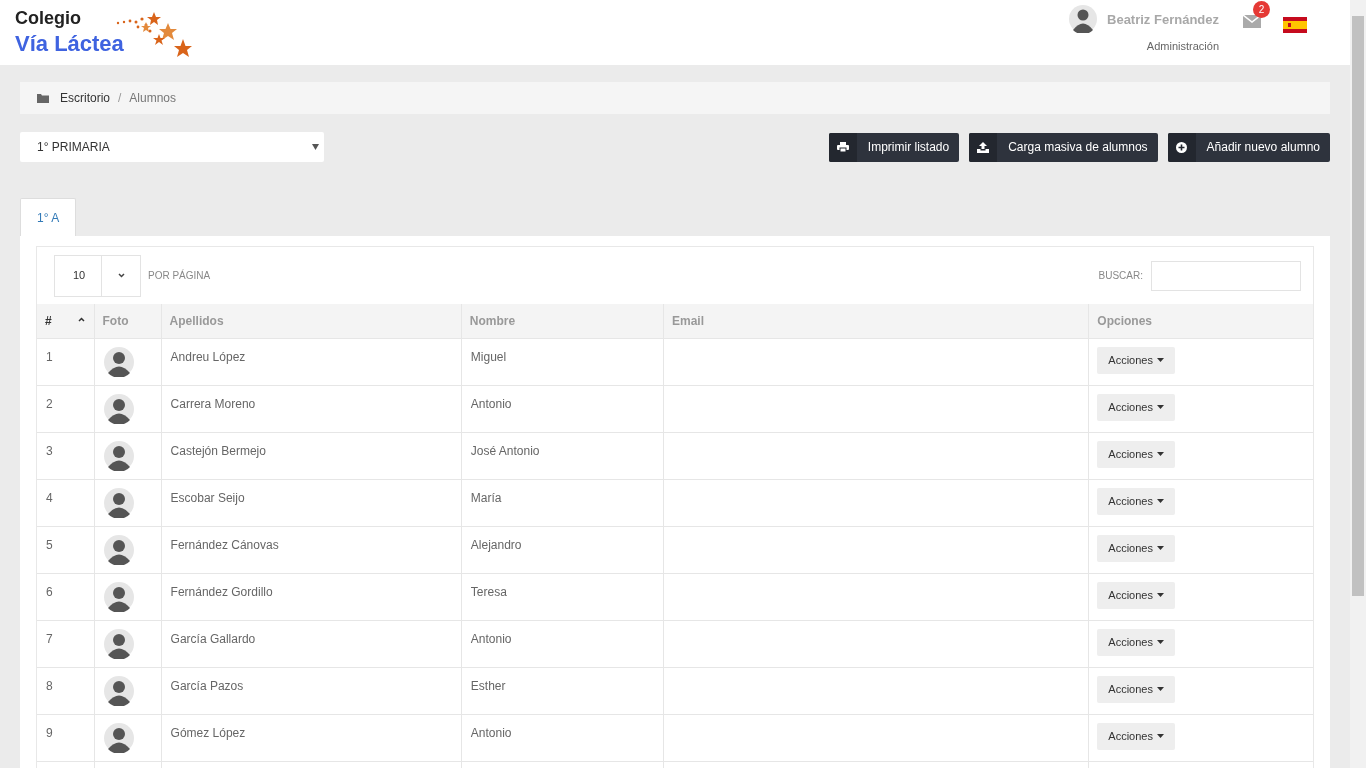 The height and width of the screenshot is (768, 1366). I want to click on breadcrumb-link: Escritorio, so click(85, 98).